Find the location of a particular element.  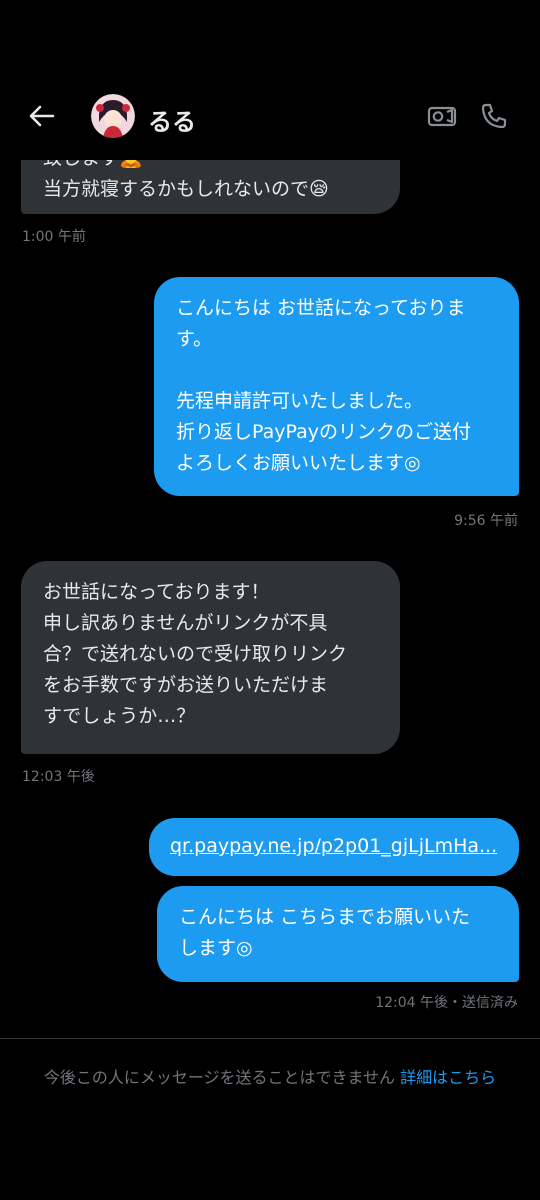

dm-disabled-notice: 今後この人にメッセージを送ることはできません 詳細はこちら is located at coordinates (270, 1078).